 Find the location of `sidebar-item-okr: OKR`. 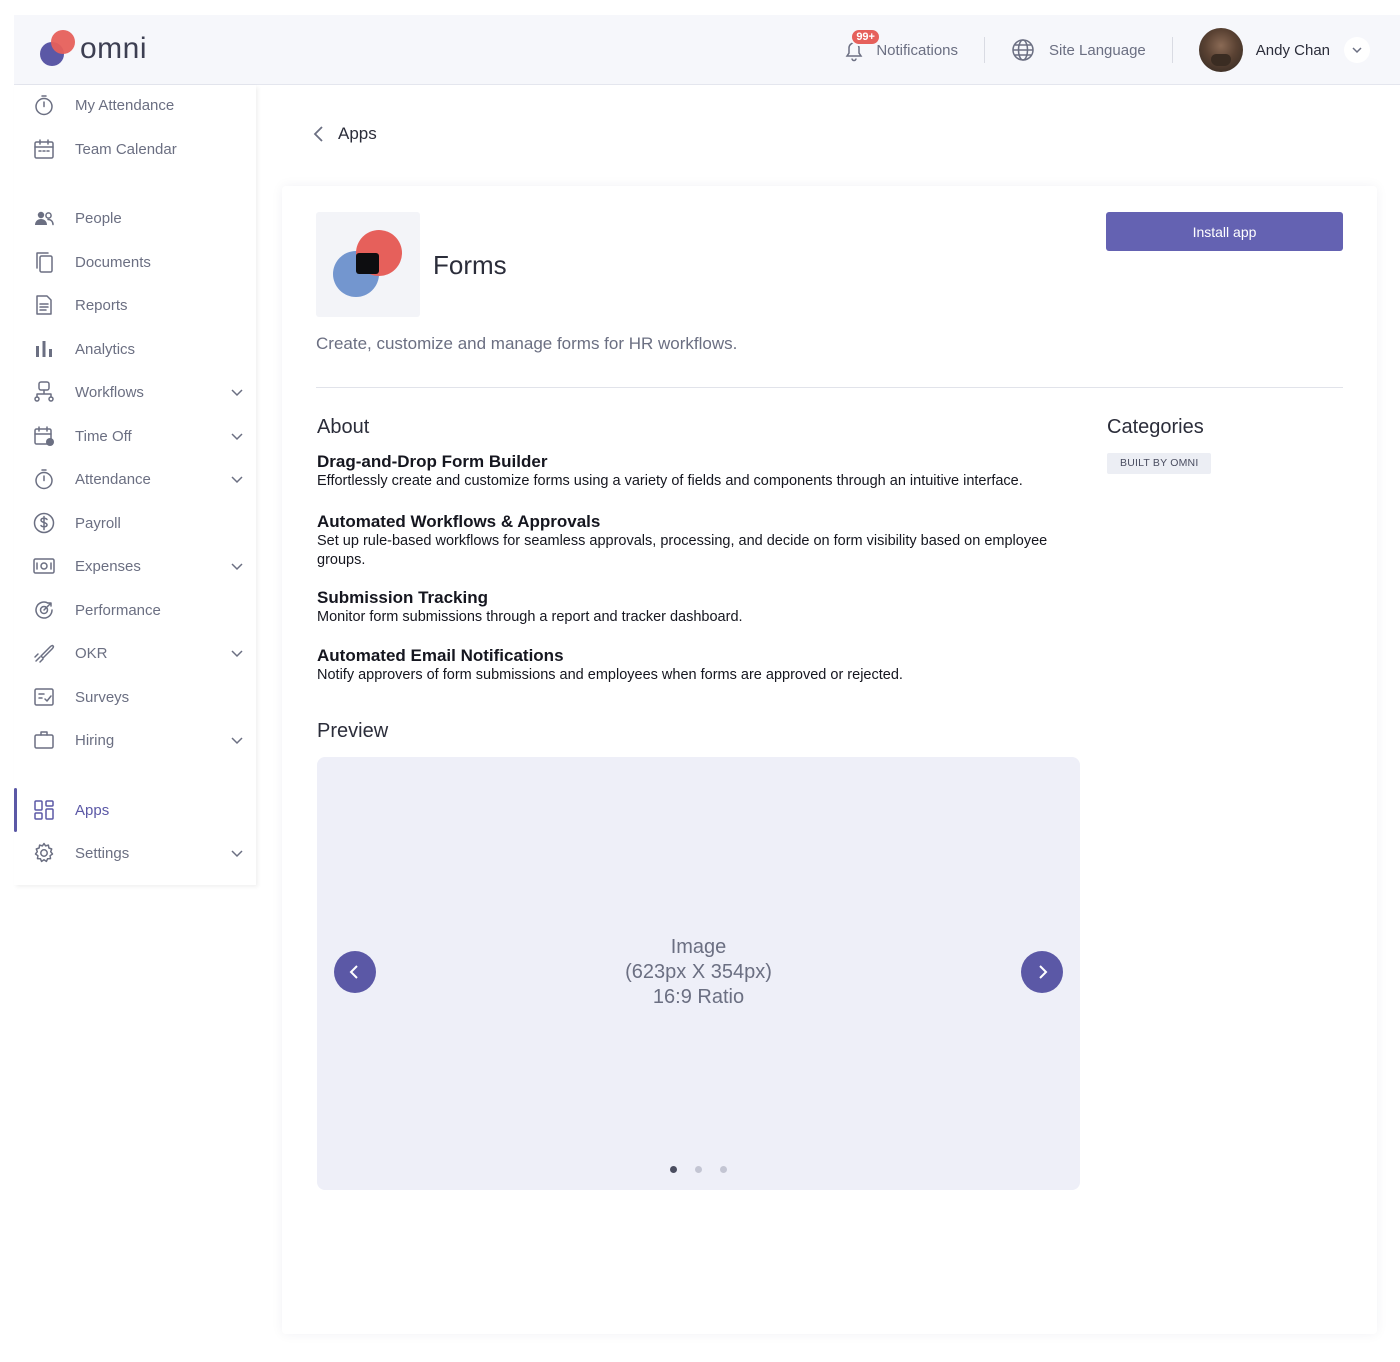

sidebar-item-okr: OKR is located at coordinates (135, 653).